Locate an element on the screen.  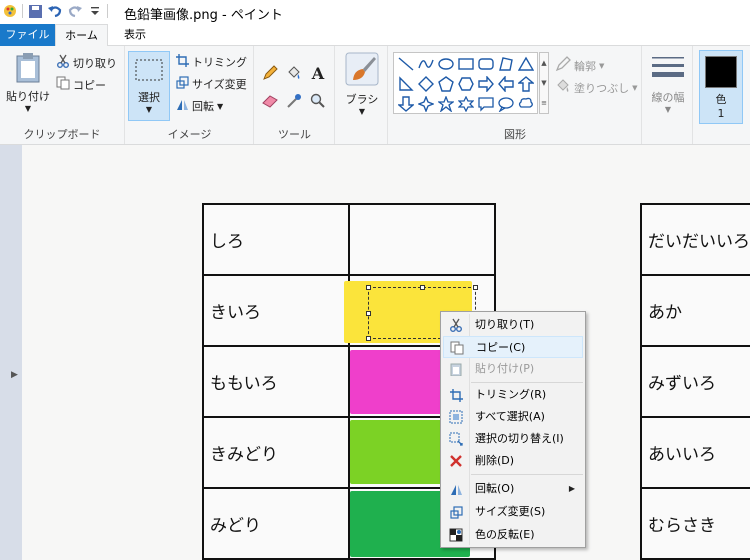
size-button: 線の幅 ▼ is located at coordinates (668, 84).